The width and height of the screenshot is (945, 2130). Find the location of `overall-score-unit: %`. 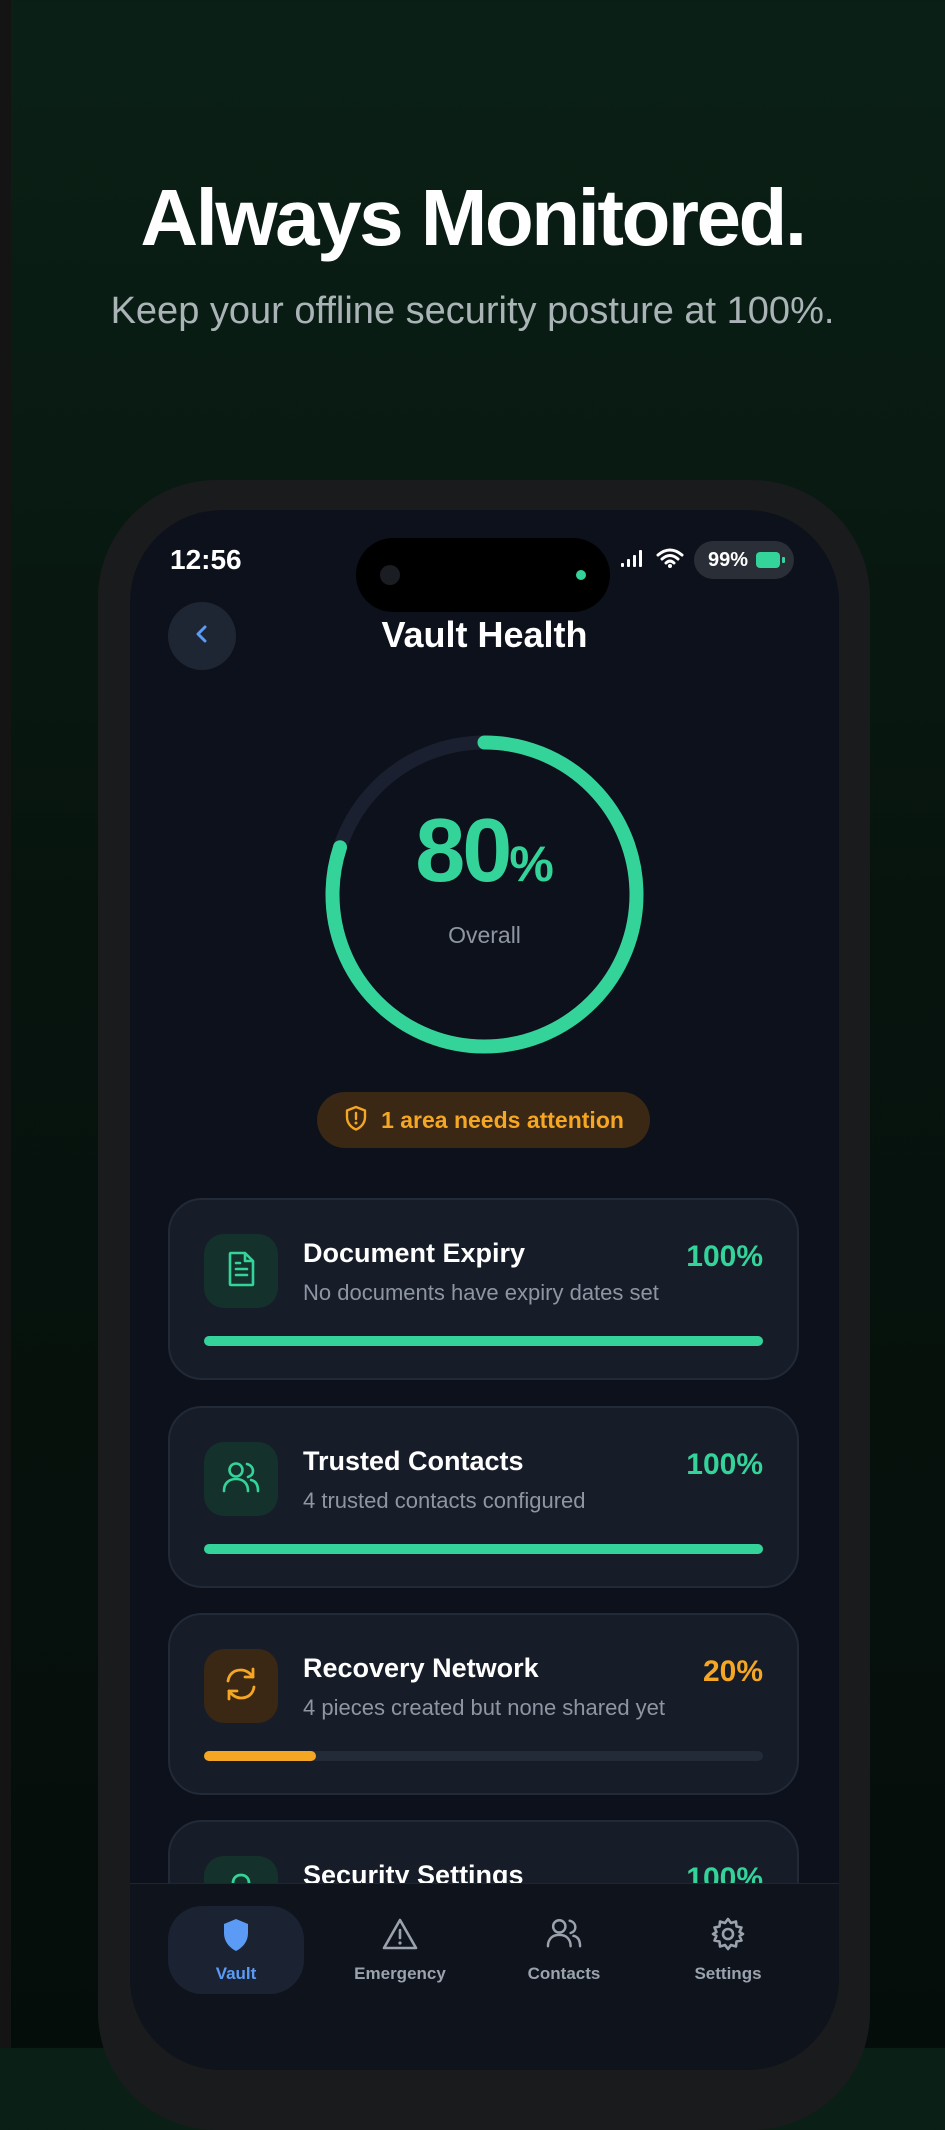

overall-score-unit: % is located at coordinates (531, 864).